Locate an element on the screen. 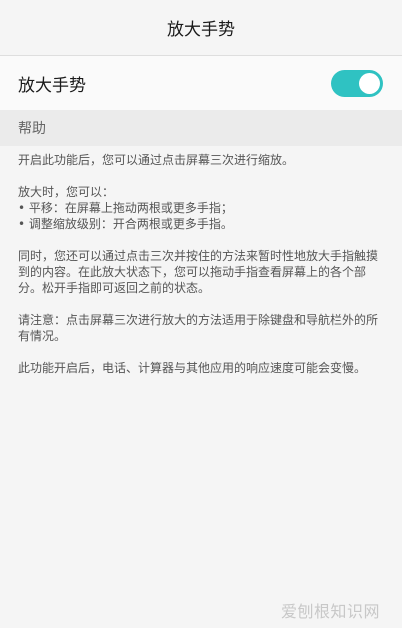 Image resolution: width=402 pixels, height=628 pixels. help-paragraph-2-item-2: • 调整缩放级别：开合两根或更多手指。 is located at coordinates (125, 224).